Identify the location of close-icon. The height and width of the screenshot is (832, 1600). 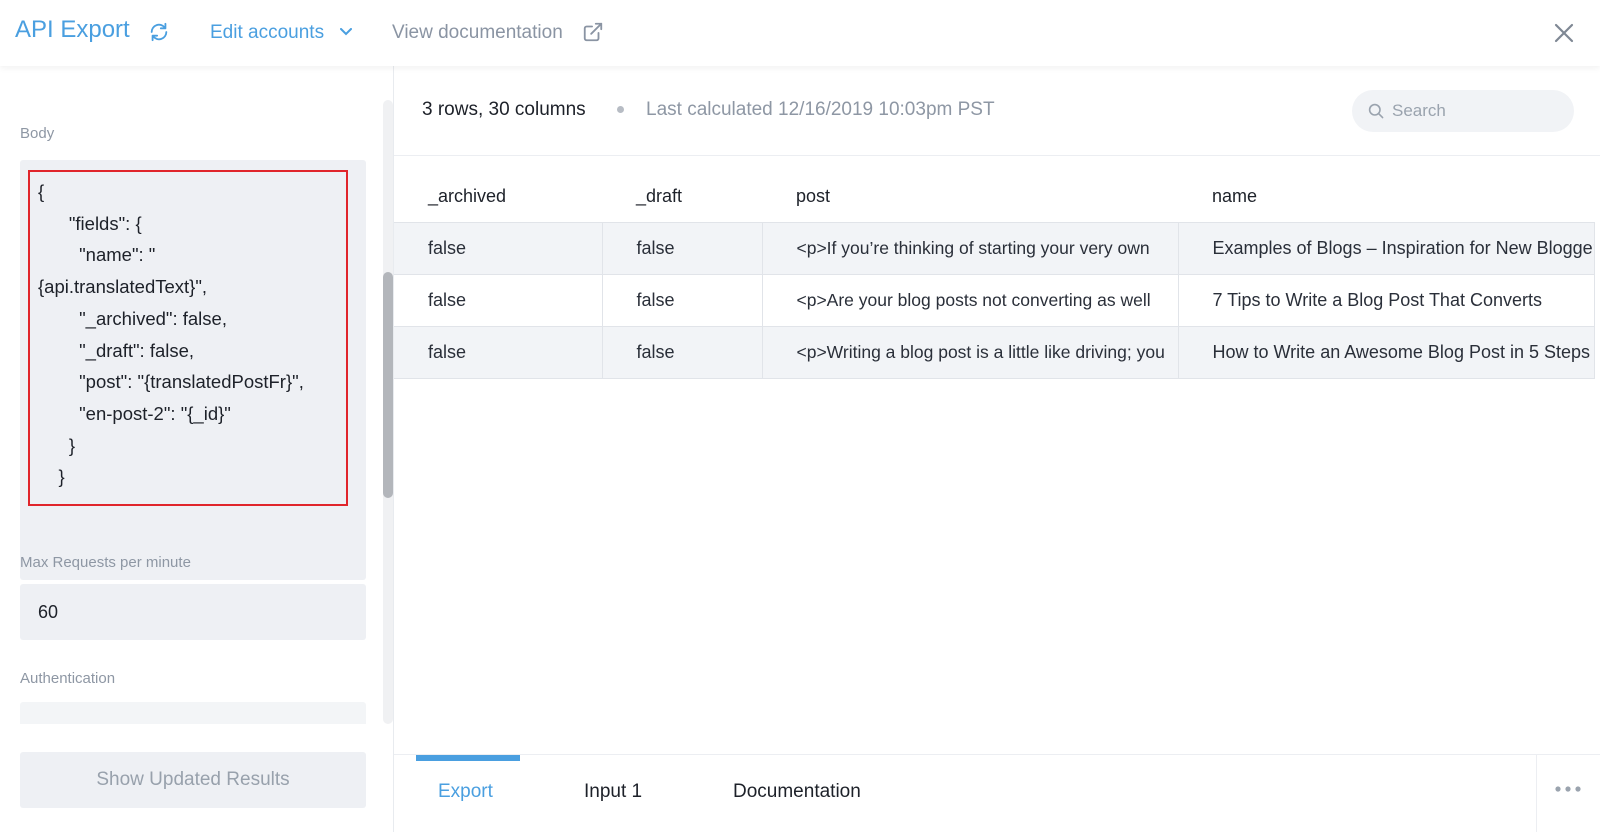
(1564, 33).